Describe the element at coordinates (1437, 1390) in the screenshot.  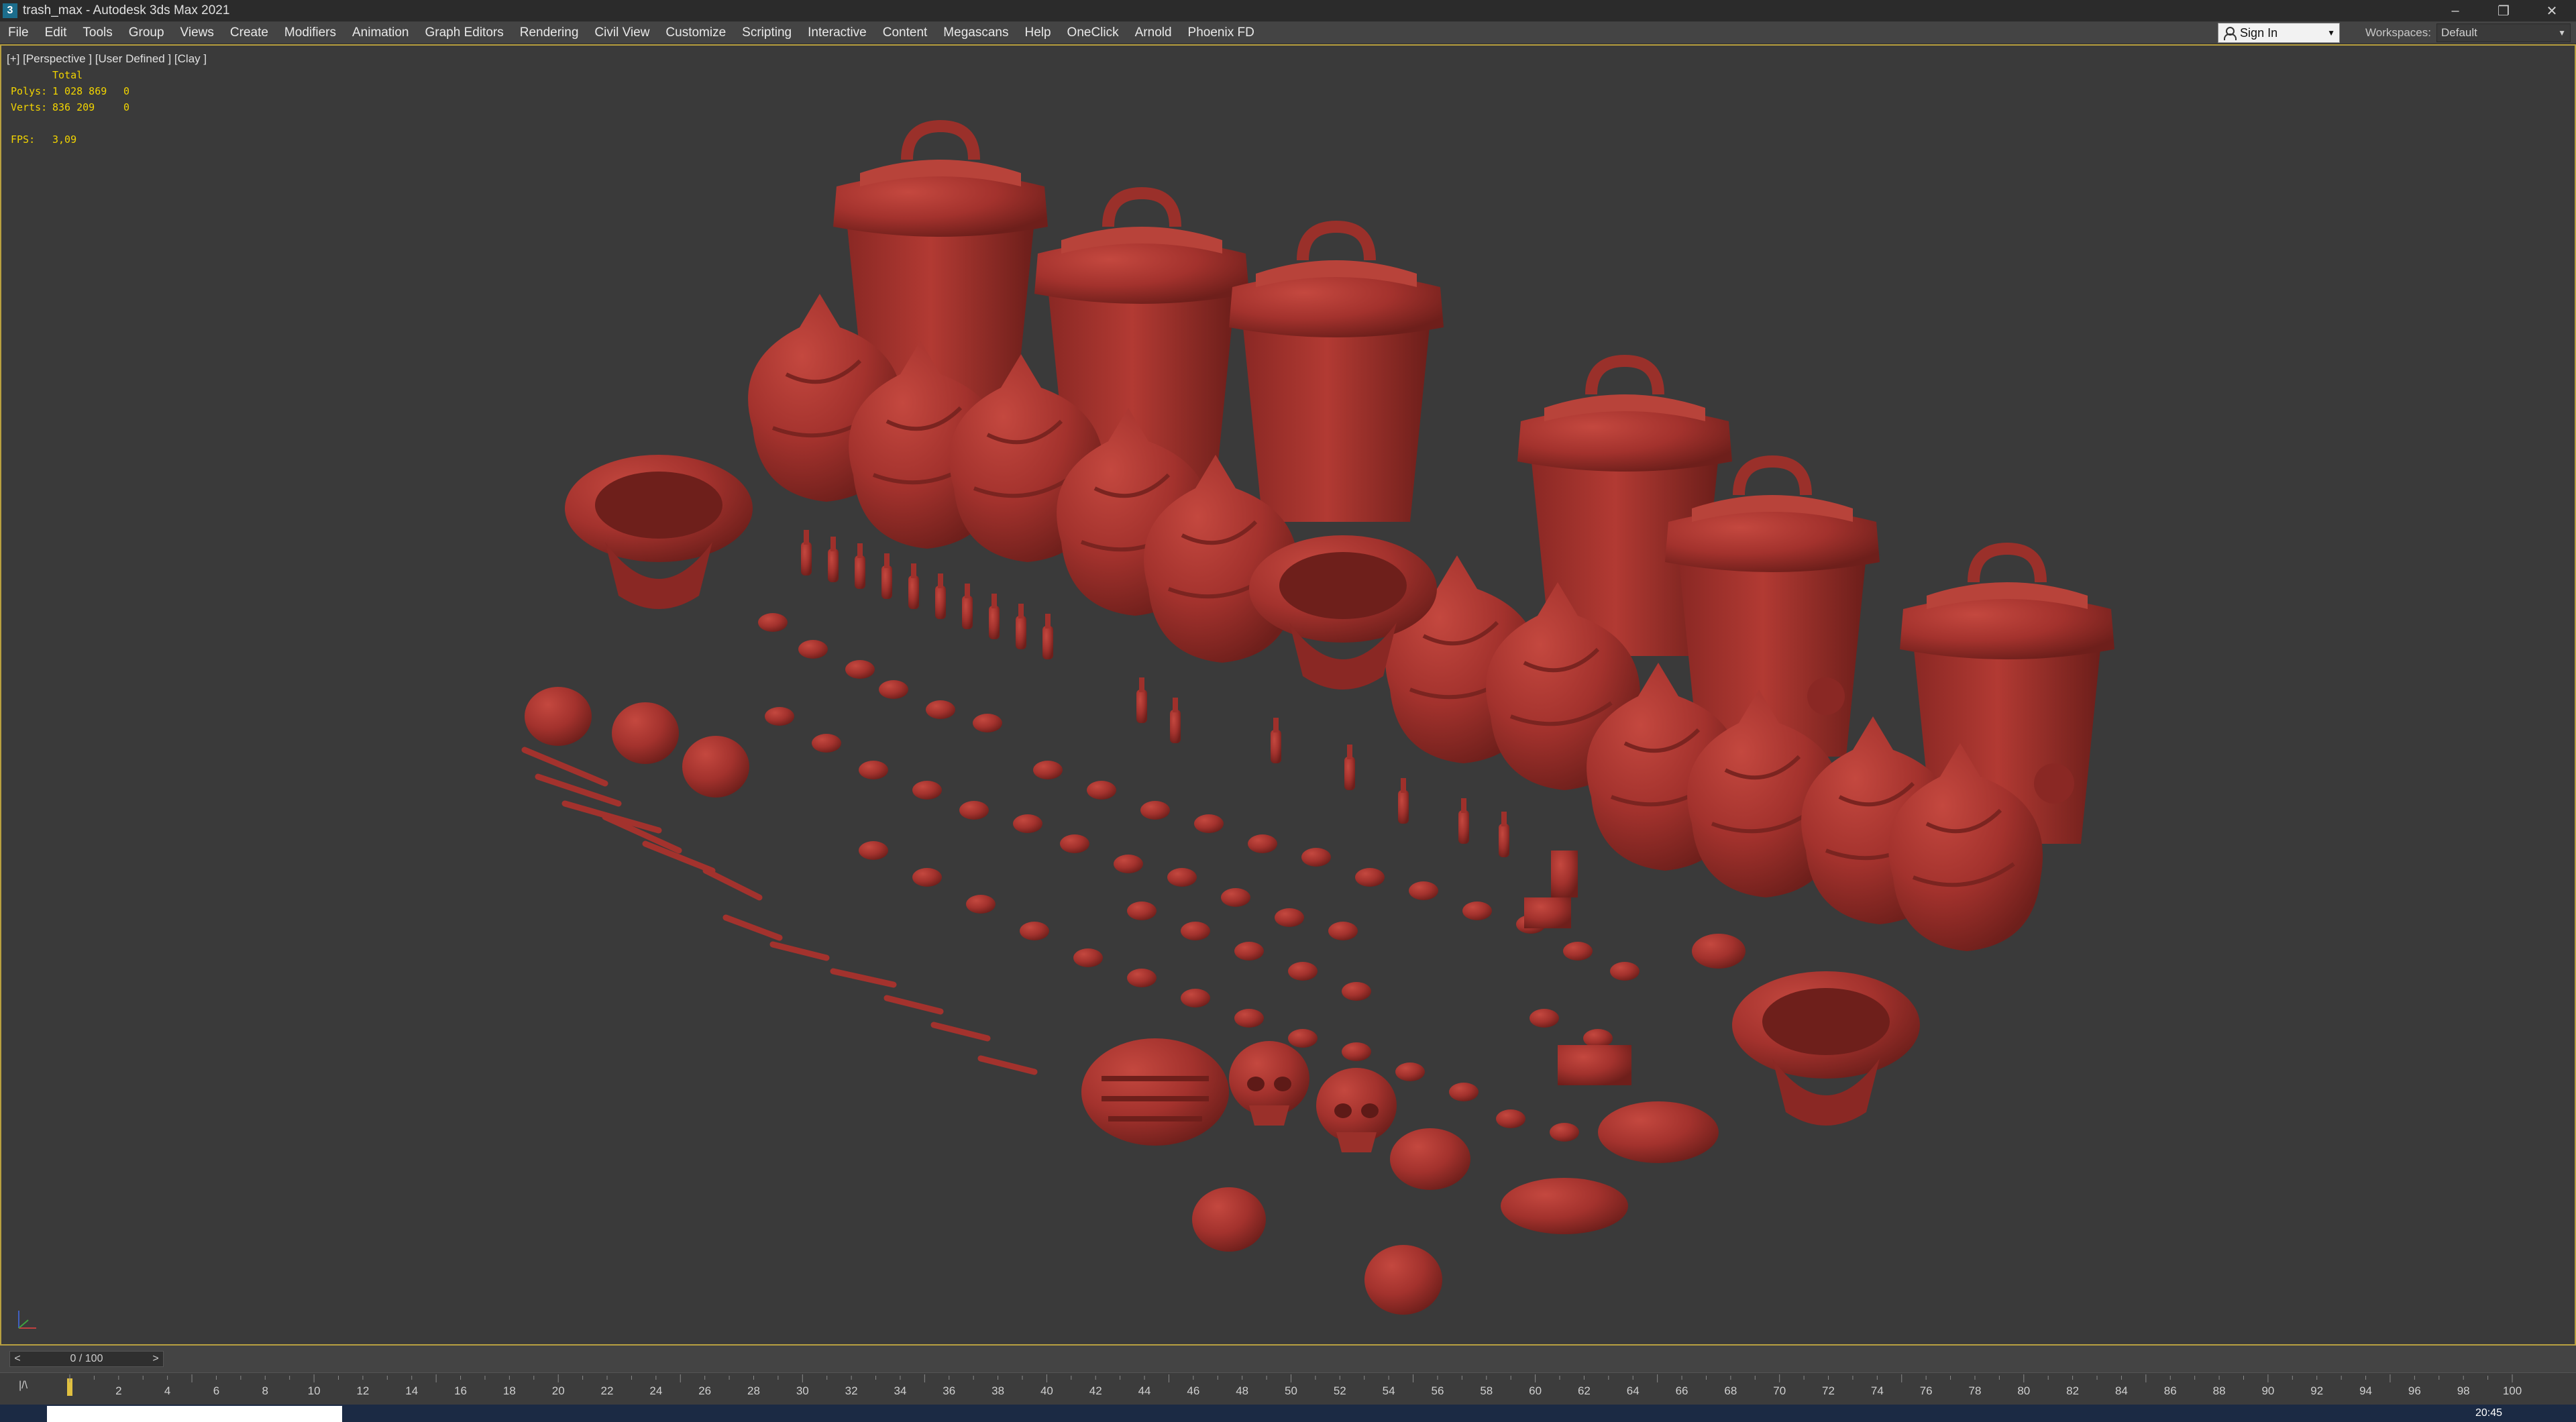
I see `track-tick-label: 56` at that location.